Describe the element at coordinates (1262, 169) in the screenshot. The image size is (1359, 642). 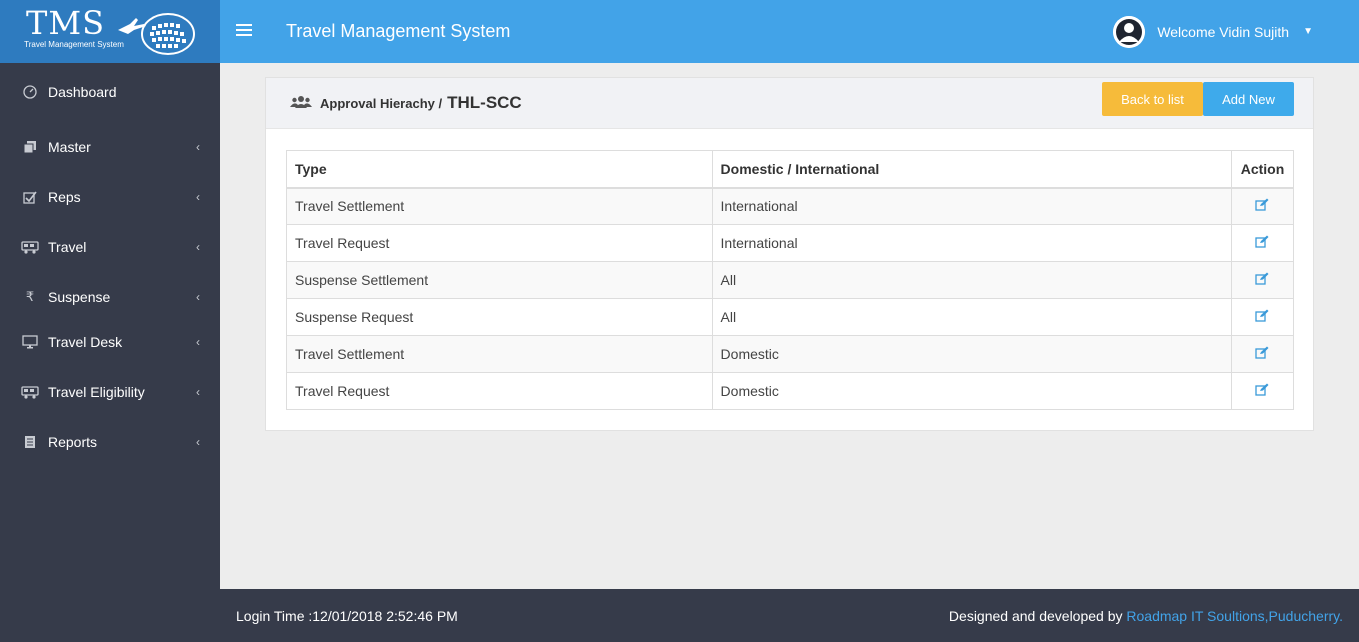
I see `column-header-action: Action` at that location.